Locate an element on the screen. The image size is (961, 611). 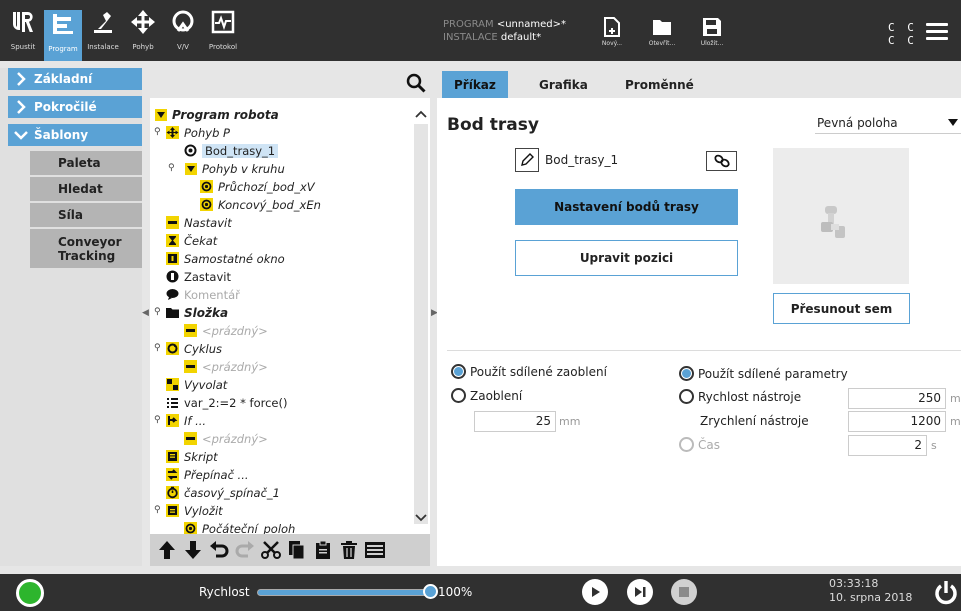
time-input: 2 is located at coordinates (887, 445).